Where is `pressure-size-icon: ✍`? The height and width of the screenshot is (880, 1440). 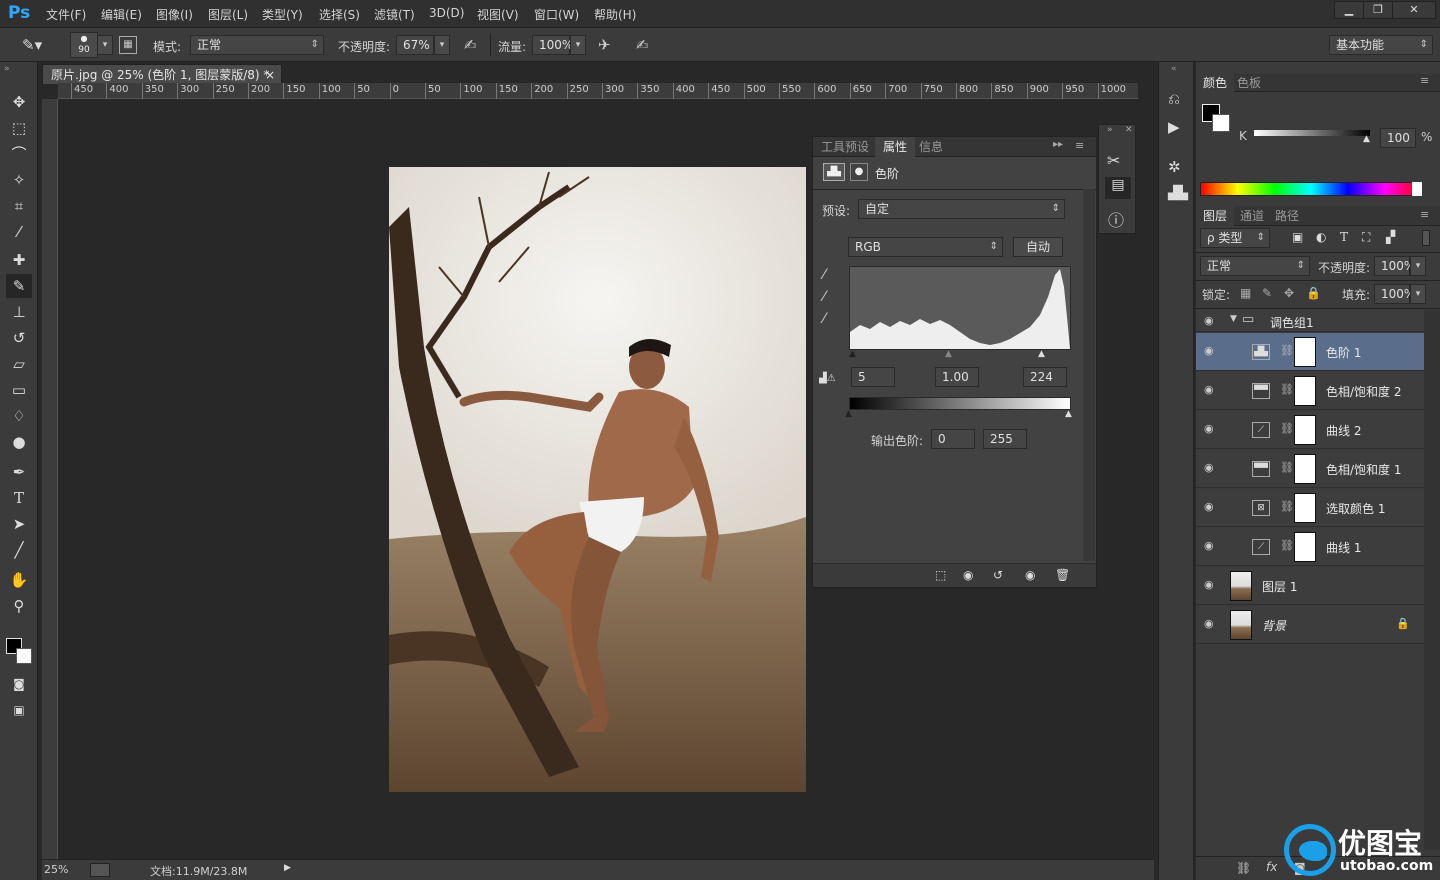
pressure-size-icon: ✍ is located at coordinates (642, 45).